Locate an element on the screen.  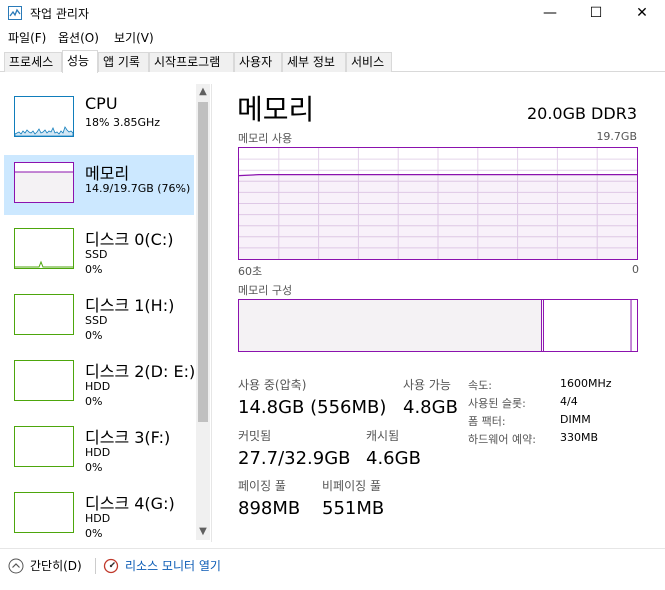
tab-details: 세부 정보 is located at coordinates (314, 62).